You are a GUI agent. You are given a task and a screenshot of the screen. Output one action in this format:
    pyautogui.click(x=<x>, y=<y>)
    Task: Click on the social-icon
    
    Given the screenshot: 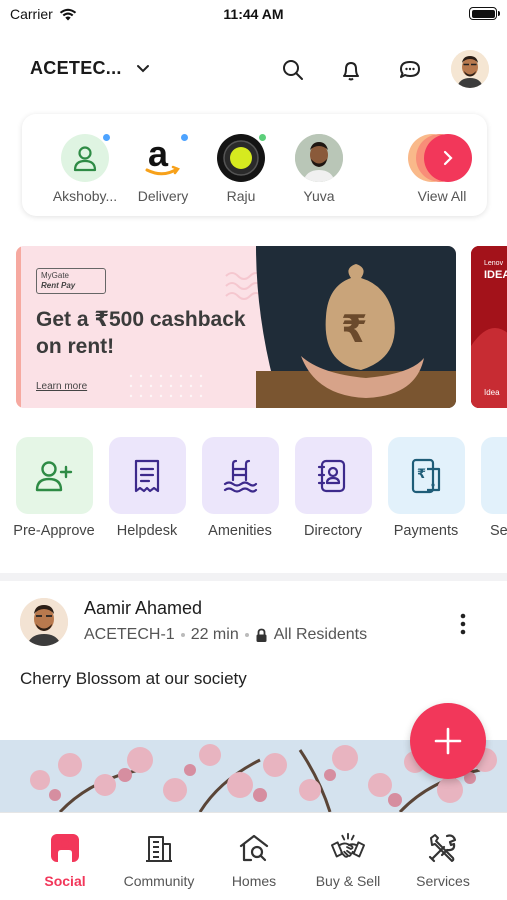 What is the action you would take?
    pyautogui.click(x=65, y=848)
    